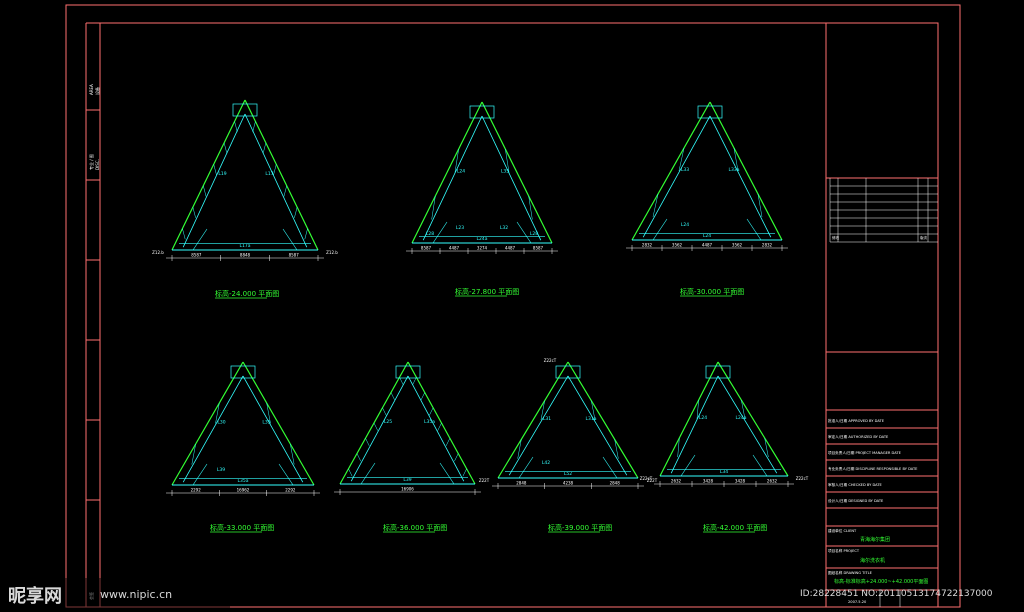  I want to click on member-label: L25, so click(388, 422).